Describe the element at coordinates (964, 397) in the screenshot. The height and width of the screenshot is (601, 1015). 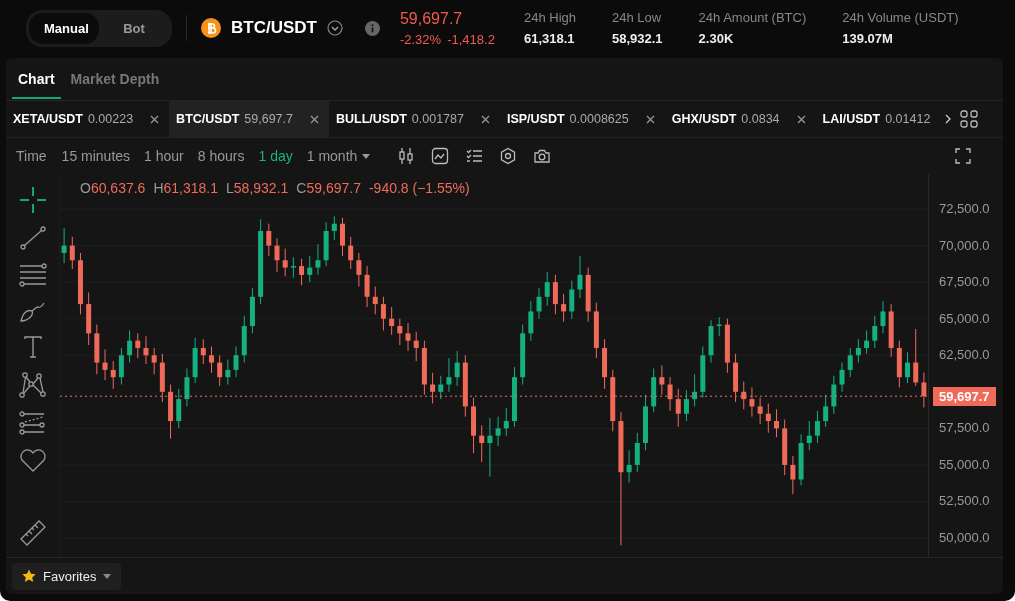
I see `current-price-tag: 59,697.7` at that location.